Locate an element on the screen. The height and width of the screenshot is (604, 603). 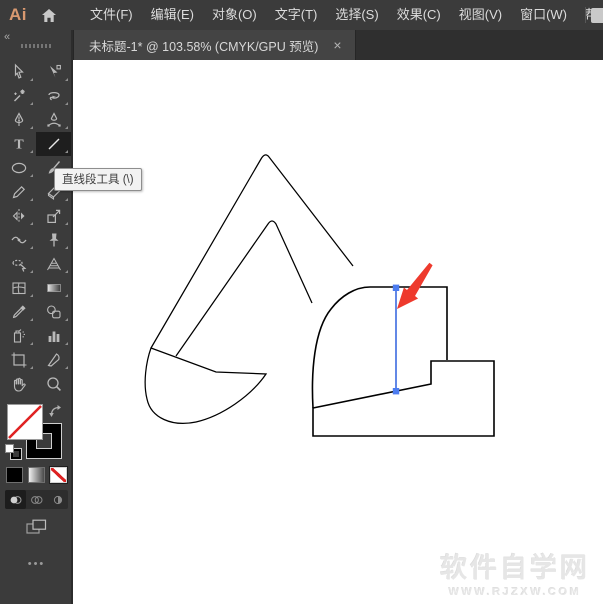
illustrator-logo: Ai is located at coordinates (18, 14).